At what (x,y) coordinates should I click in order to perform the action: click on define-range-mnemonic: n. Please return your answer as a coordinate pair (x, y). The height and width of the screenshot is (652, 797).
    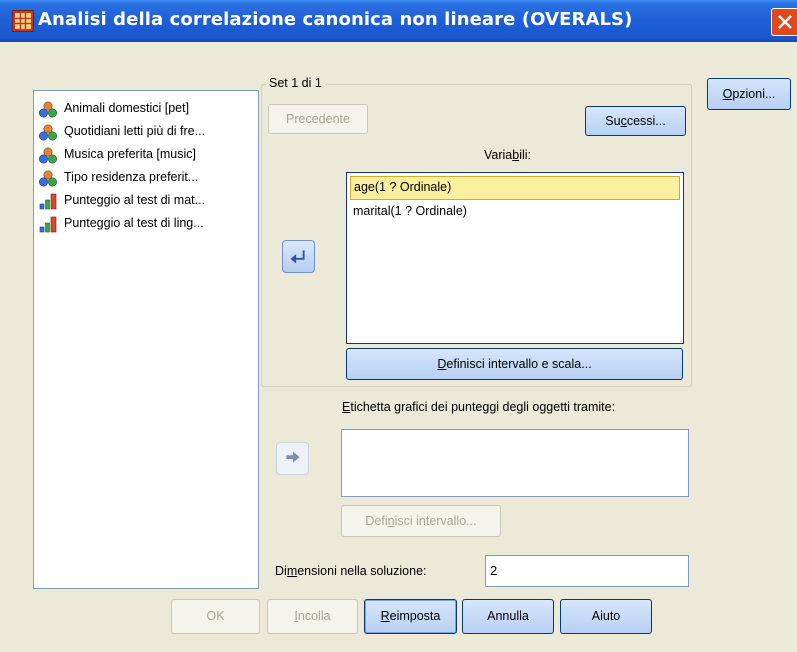
    Looking at the image, I should click on (391, 521).